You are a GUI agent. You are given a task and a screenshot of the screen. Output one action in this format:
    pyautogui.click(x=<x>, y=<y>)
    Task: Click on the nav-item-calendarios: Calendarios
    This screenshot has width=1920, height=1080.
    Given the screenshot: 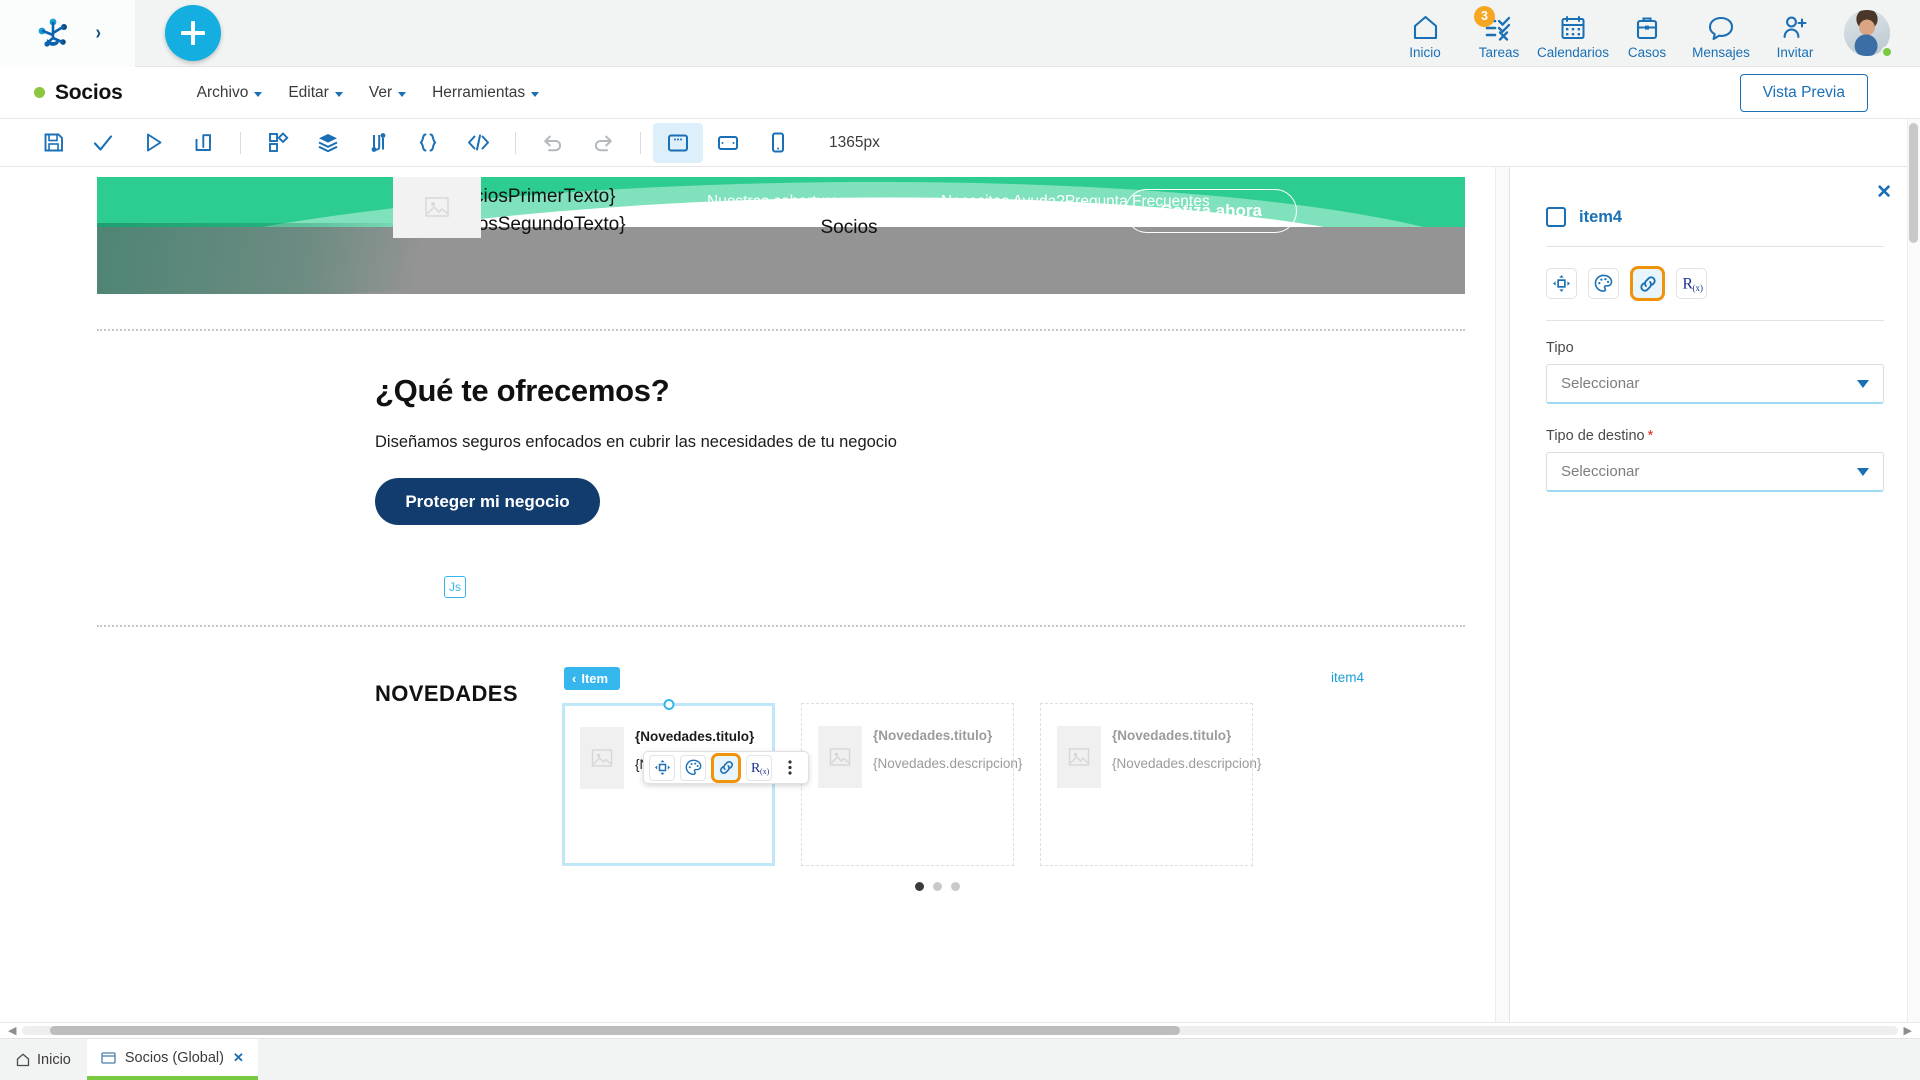 What is the action you would take?
    pyautogui.click(x=1573, y=33)
    